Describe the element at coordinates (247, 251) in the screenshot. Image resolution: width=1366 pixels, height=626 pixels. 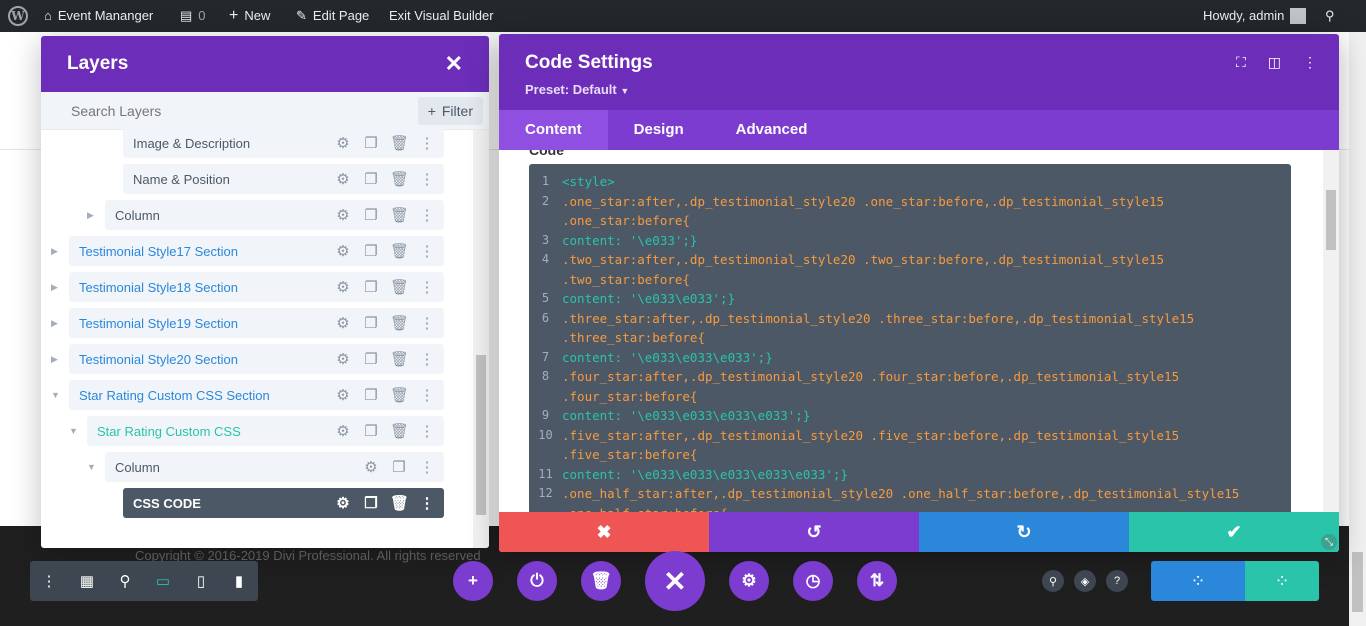
I see `layer-testimonial-style17-section: ▶ Testimonial Style17 Section ⚙ ❐ 🗑 ⋮` at that location.